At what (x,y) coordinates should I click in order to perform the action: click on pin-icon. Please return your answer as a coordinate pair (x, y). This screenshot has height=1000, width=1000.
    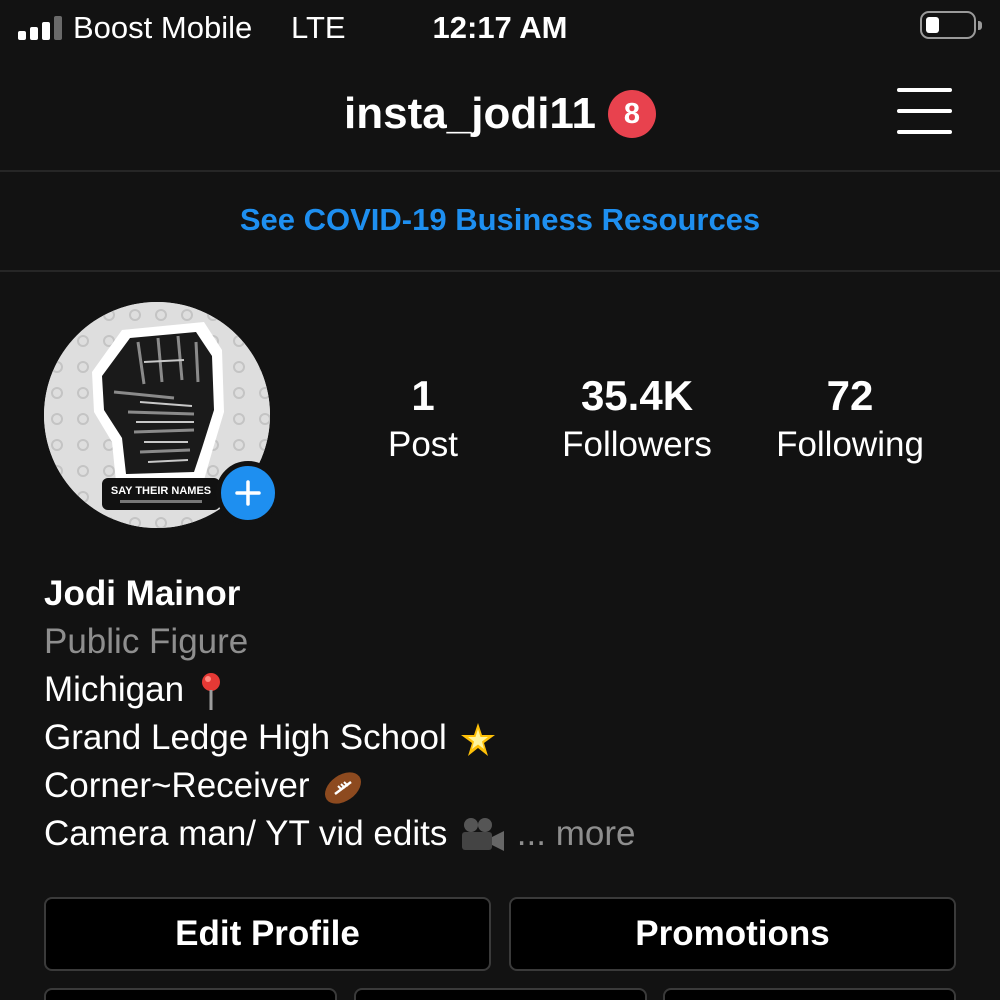
    Looking at the image, I should click on (210, 691).